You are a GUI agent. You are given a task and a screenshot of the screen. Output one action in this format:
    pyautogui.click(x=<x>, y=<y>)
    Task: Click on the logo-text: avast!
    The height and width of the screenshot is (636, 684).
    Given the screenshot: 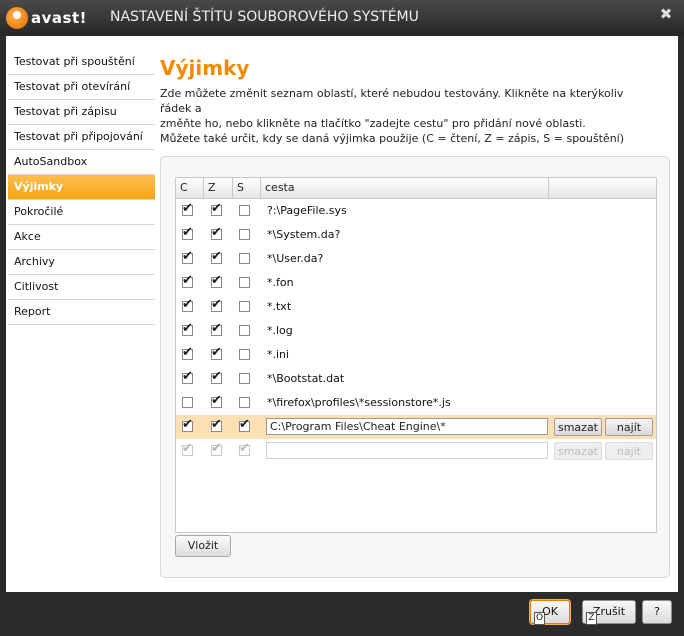 What is the action you would take?
    pyautogui.click(x=59, y=18)
    